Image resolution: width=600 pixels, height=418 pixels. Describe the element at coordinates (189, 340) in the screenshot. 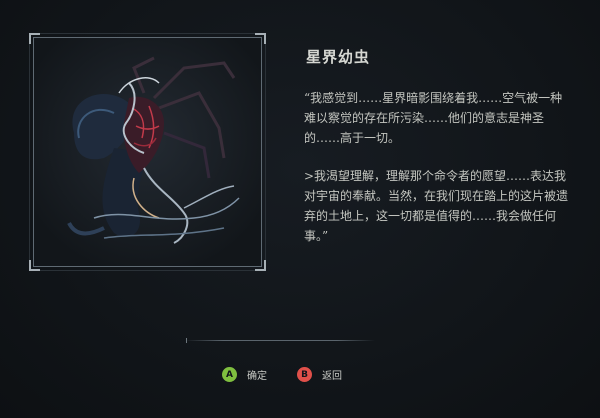

I see `divider-ornament` at that location.